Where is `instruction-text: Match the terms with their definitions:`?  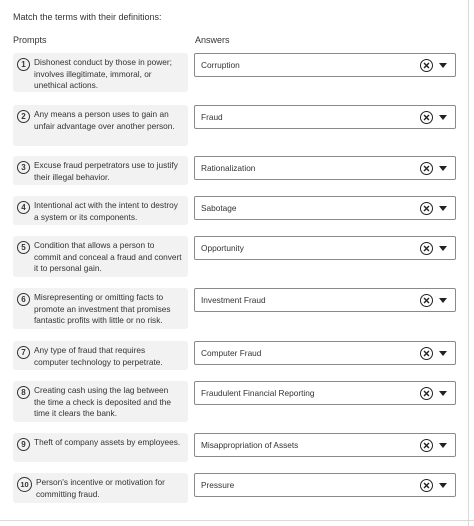
instruction-text: Match the terms with their definitions: is located at coordinates (87, 17).